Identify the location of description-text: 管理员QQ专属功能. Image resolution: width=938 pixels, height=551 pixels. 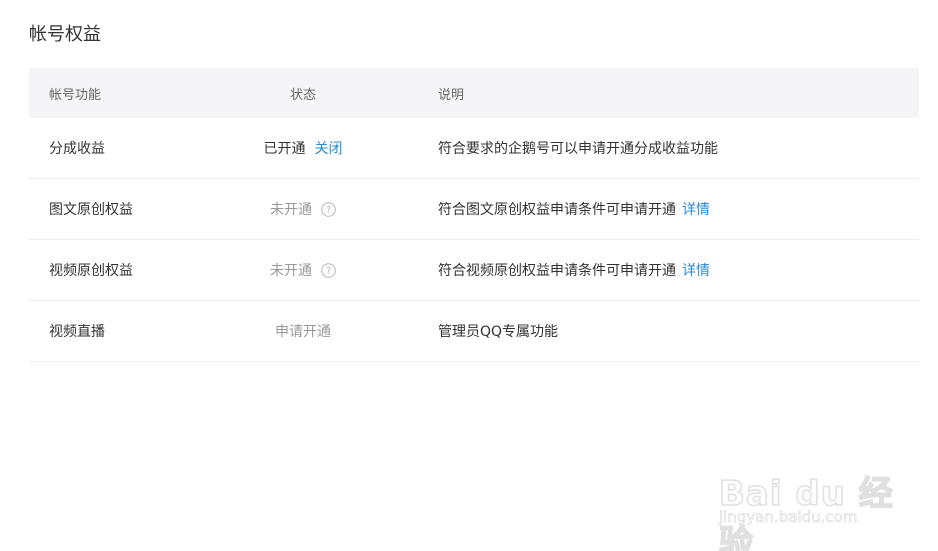
(498, 332).